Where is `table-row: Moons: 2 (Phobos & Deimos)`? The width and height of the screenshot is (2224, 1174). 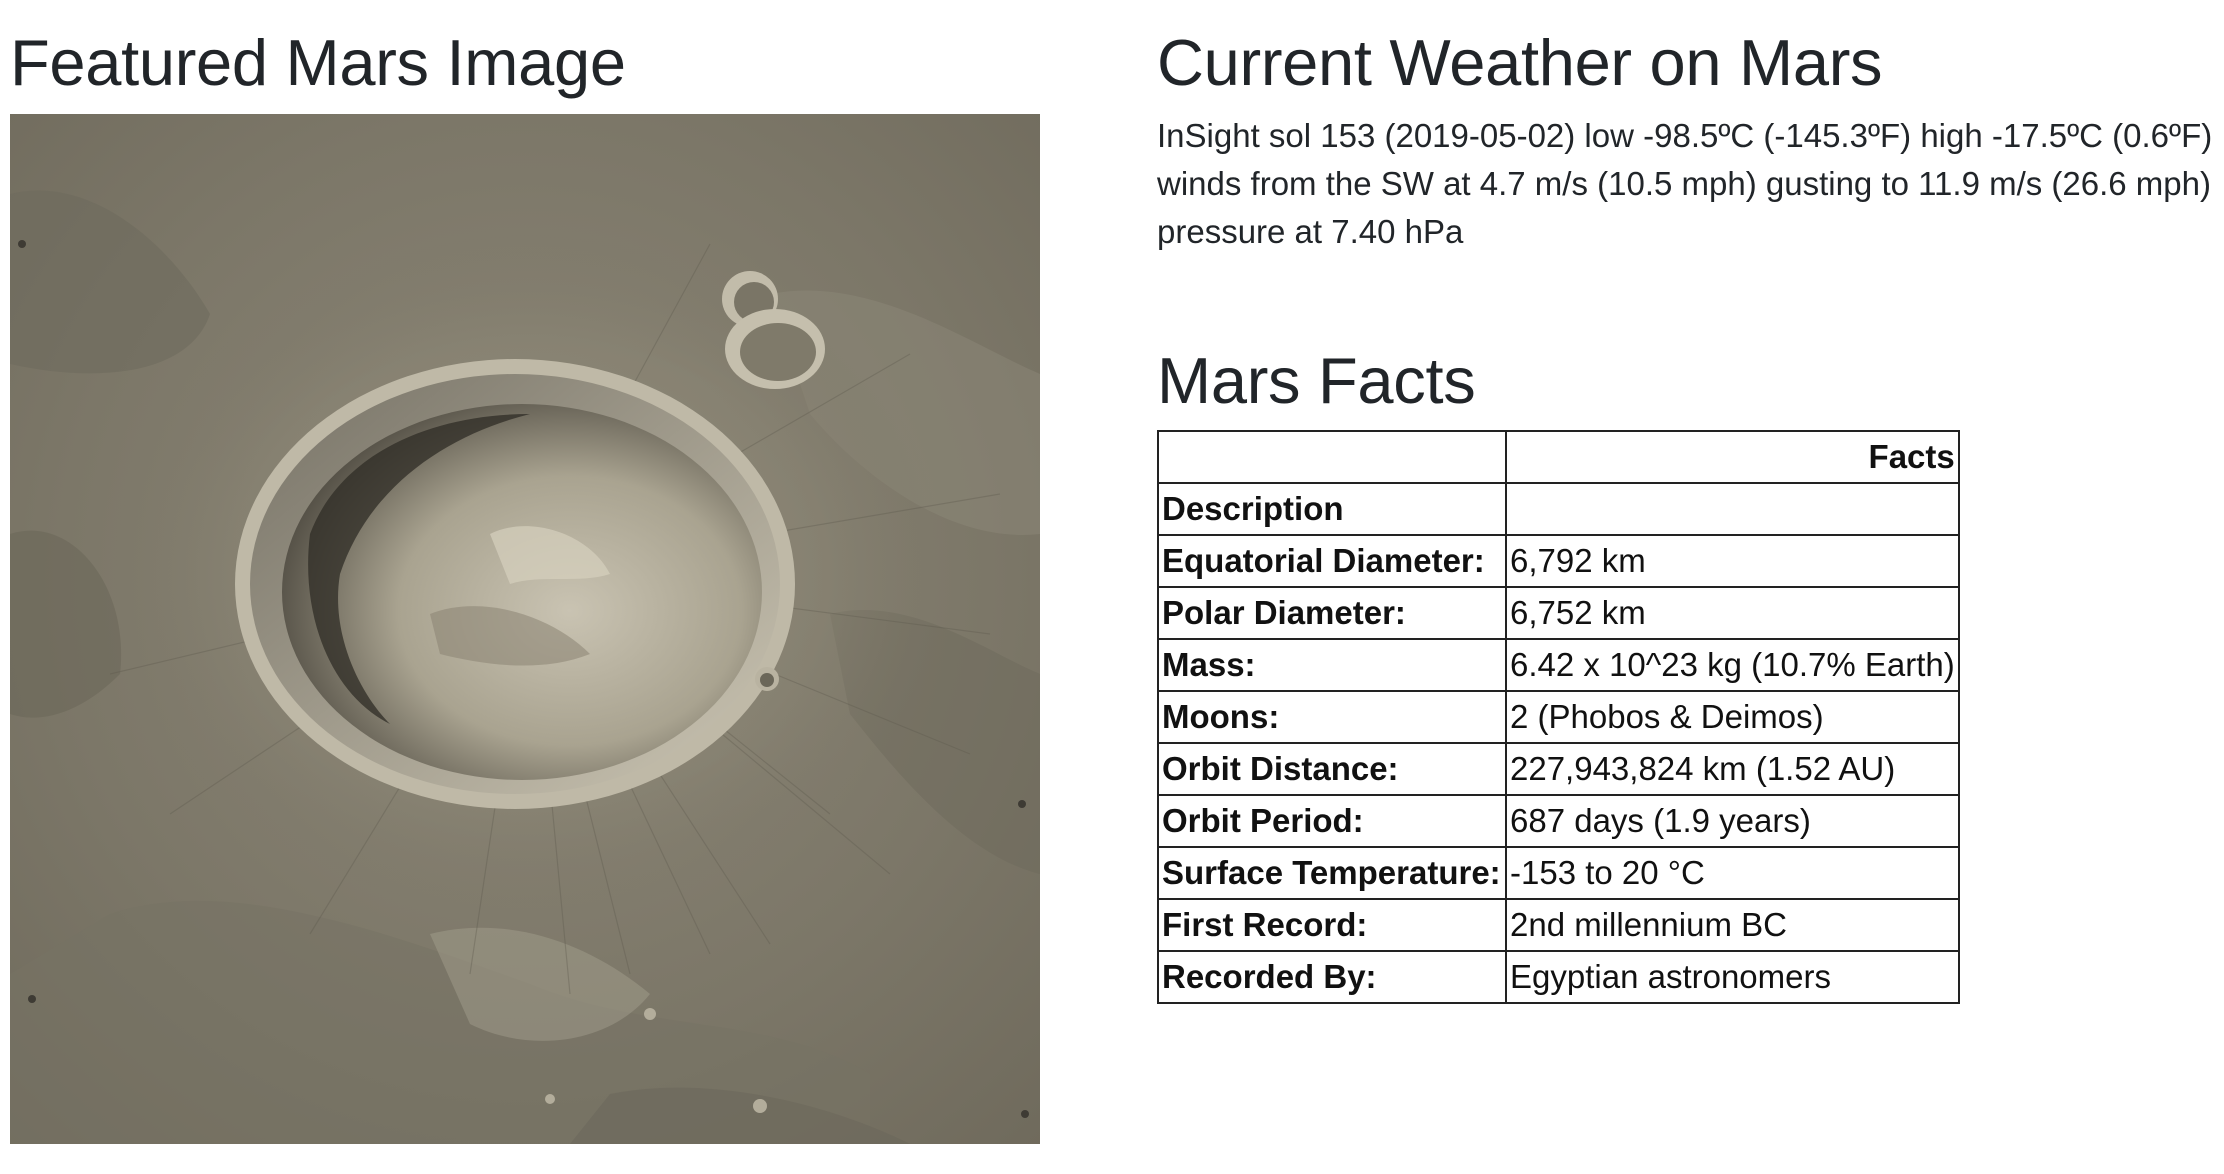
table-row: Moons: 2 (Phobos & Deimos) is located at coordinates (1558, 717).